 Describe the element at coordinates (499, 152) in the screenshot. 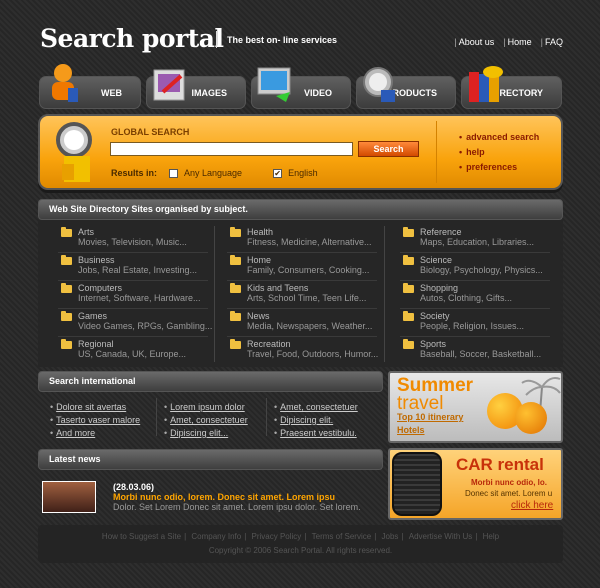

I see `help-link: help` at that location.